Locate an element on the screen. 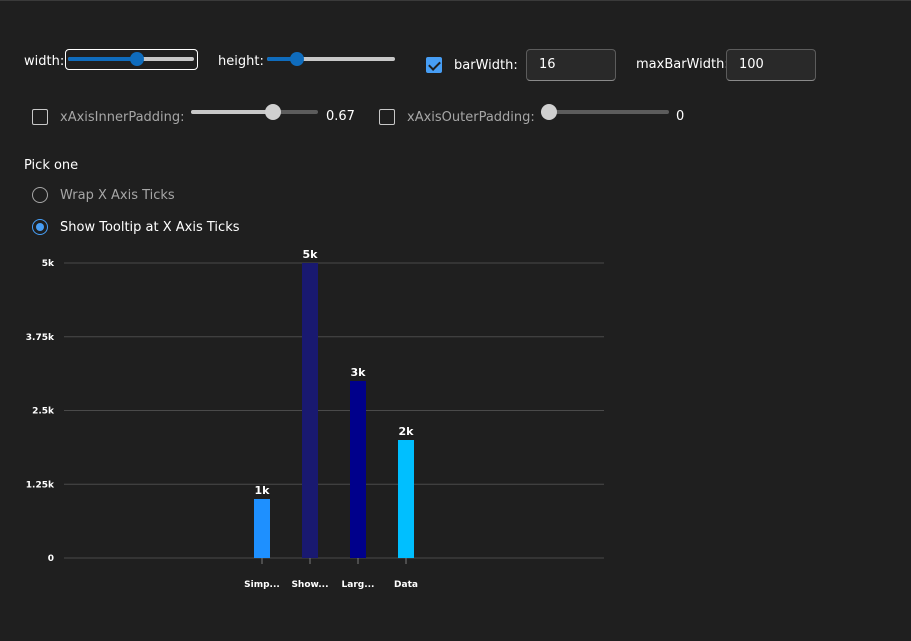 This screenshot has height=641, width=911. inner-padding-checkbox is located at coordinates (40, 117).